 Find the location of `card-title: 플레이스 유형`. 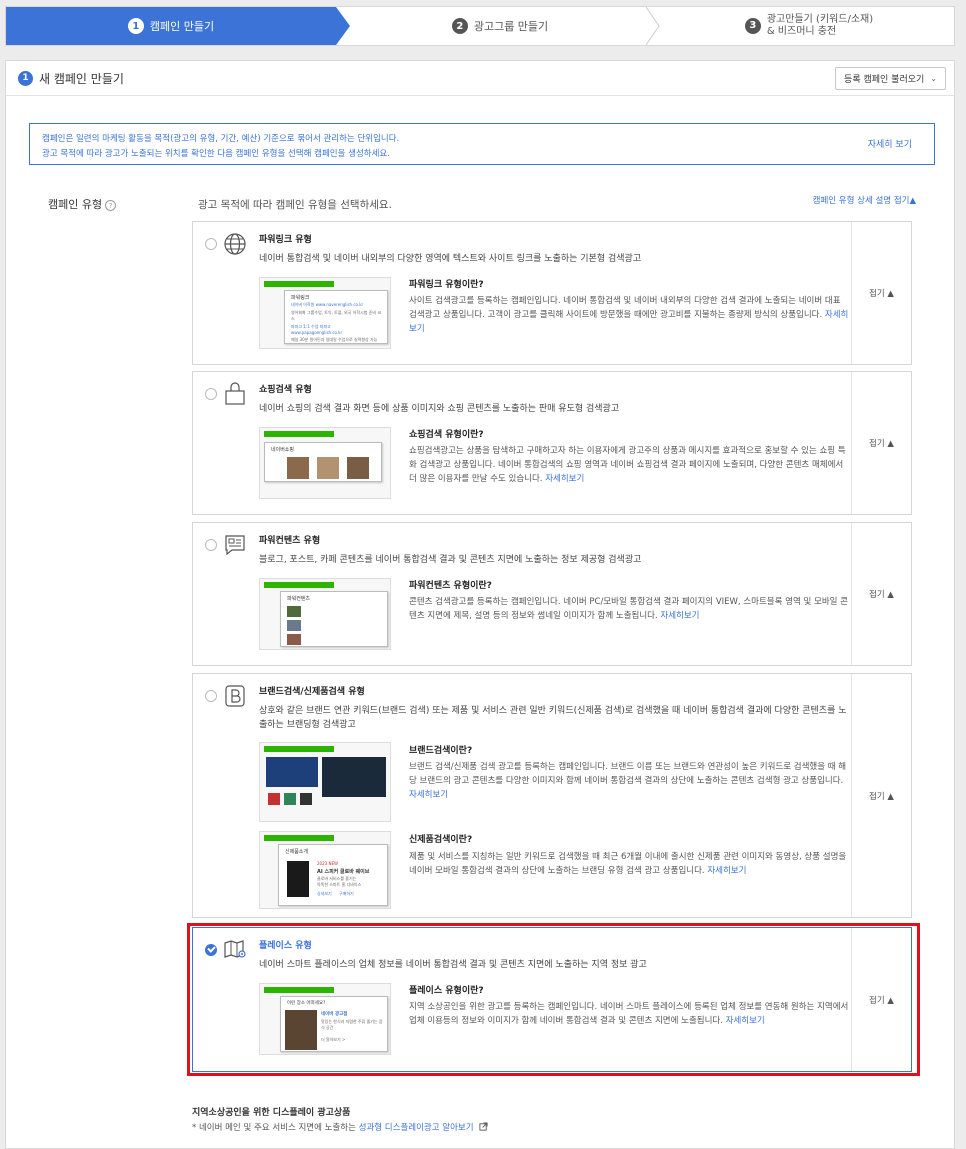

card-title: 플레이스 유형 is located at coordinates (285, 946).